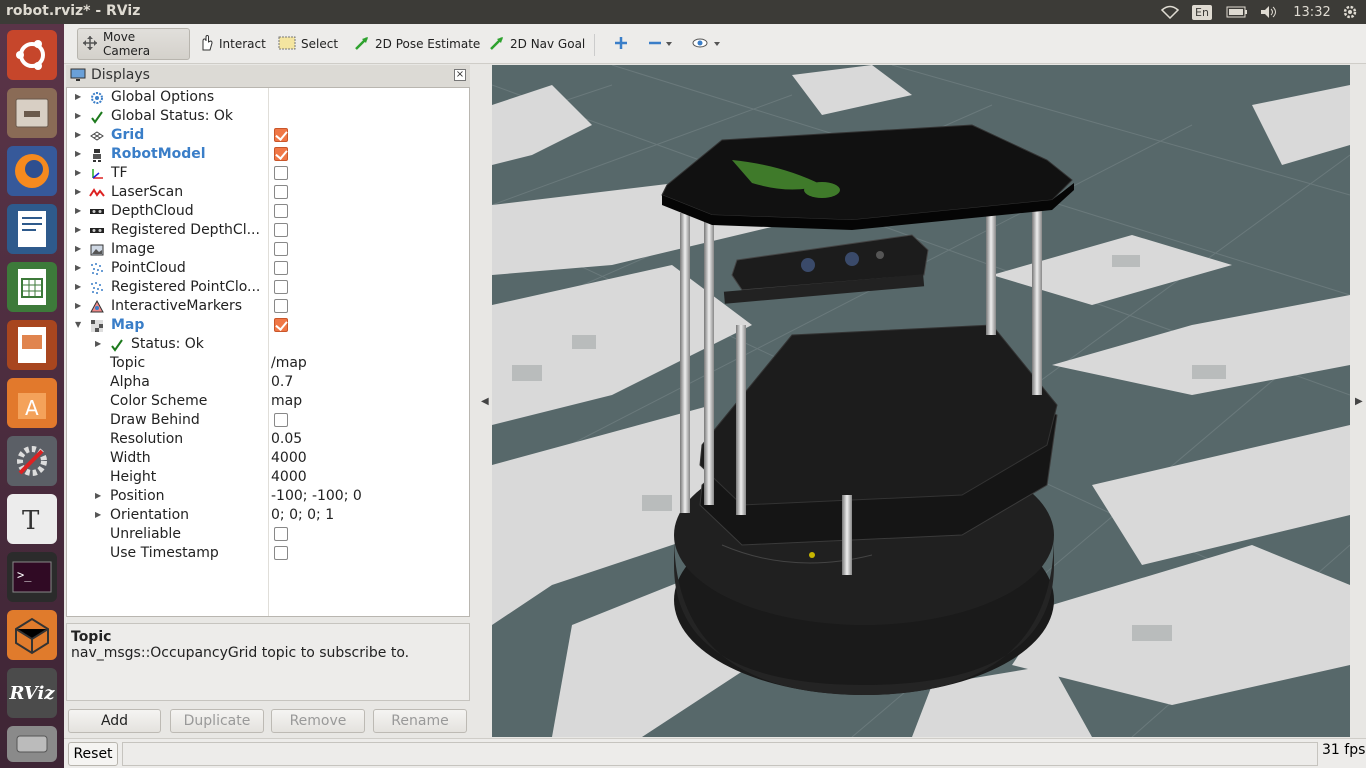 The width and height of the screenshot is (1366, 768). What do you see at coordinates (133, 44) in the screenshot?
I see `move-camera-button: Move Camera` at bounding box center [133, 44].